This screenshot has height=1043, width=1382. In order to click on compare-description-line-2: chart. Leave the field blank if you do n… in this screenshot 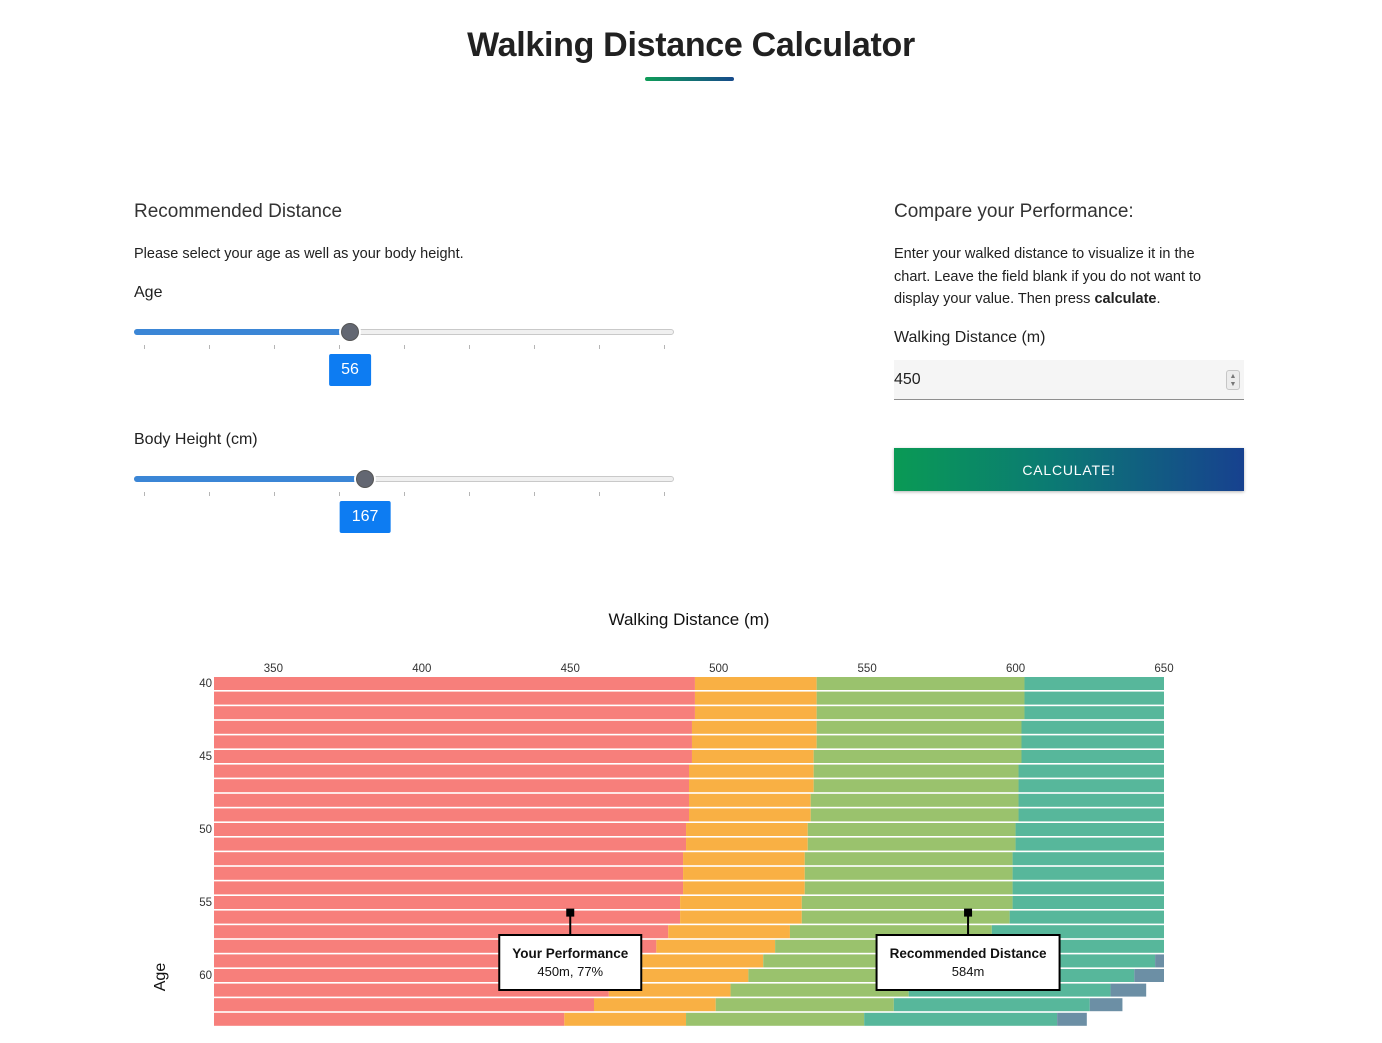, I will do `click(1048, 276)`.